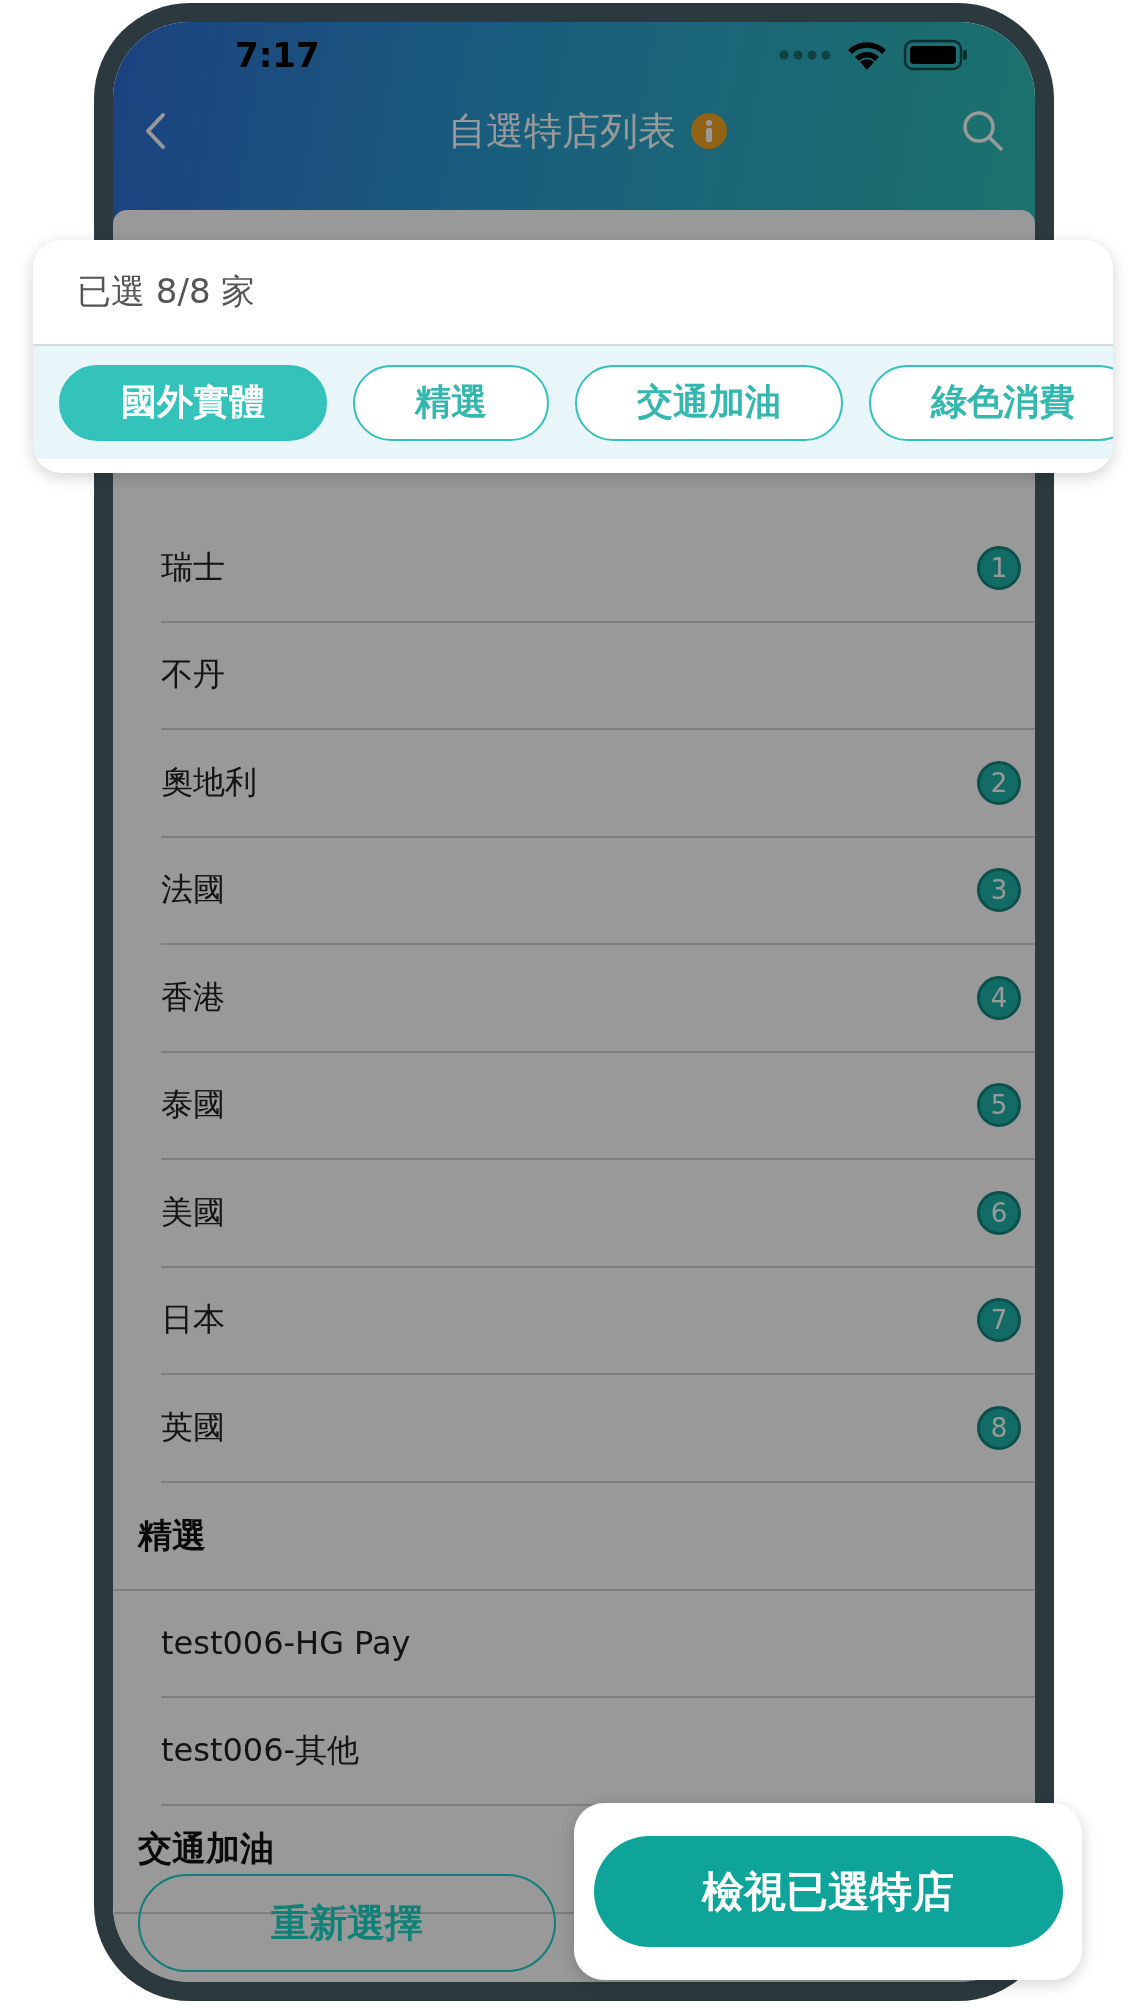 The image size is (1145, 2014). I want to click on list-item: test006-HG Pay, so click(598, 1644).